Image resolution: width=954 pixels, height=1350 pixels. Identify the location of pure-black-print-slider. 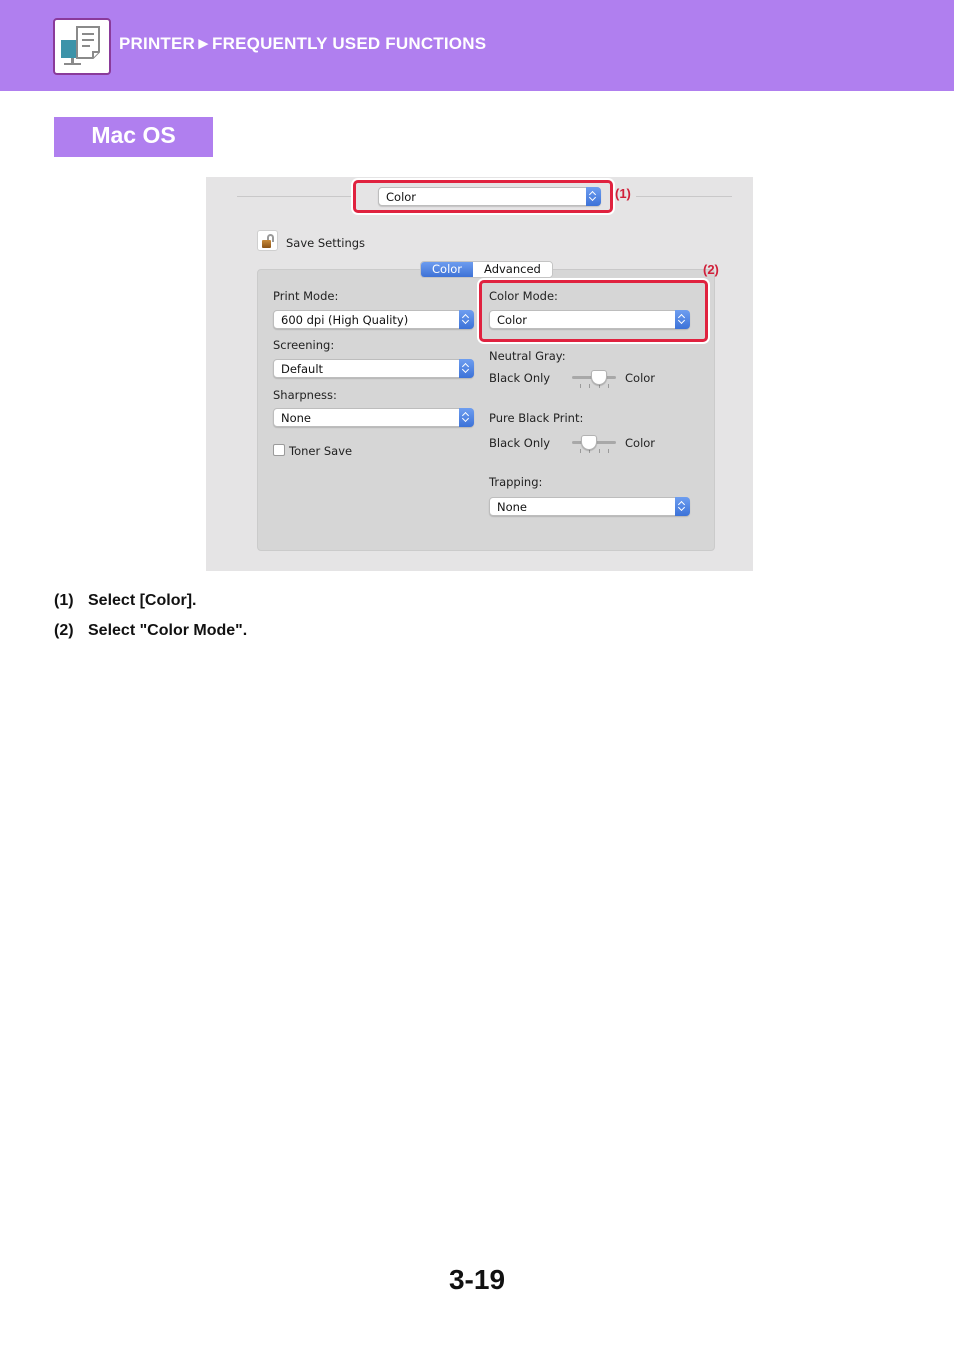
(594, 444).